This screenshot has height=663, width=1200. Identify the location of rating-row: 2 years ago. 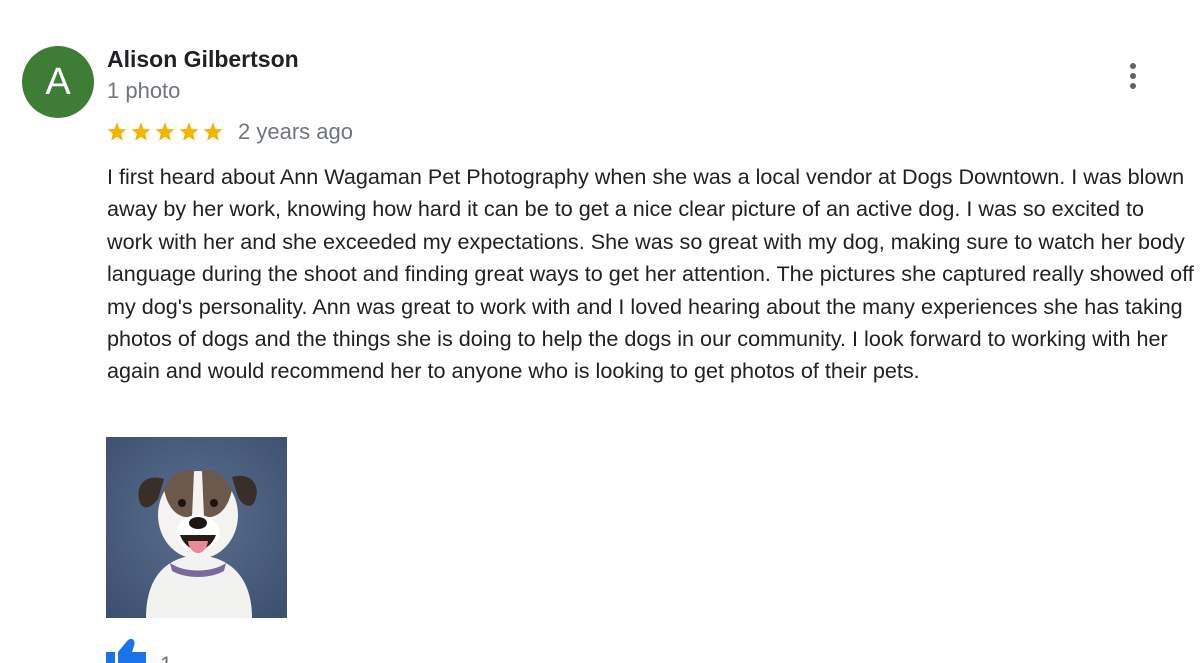
(229, 132).